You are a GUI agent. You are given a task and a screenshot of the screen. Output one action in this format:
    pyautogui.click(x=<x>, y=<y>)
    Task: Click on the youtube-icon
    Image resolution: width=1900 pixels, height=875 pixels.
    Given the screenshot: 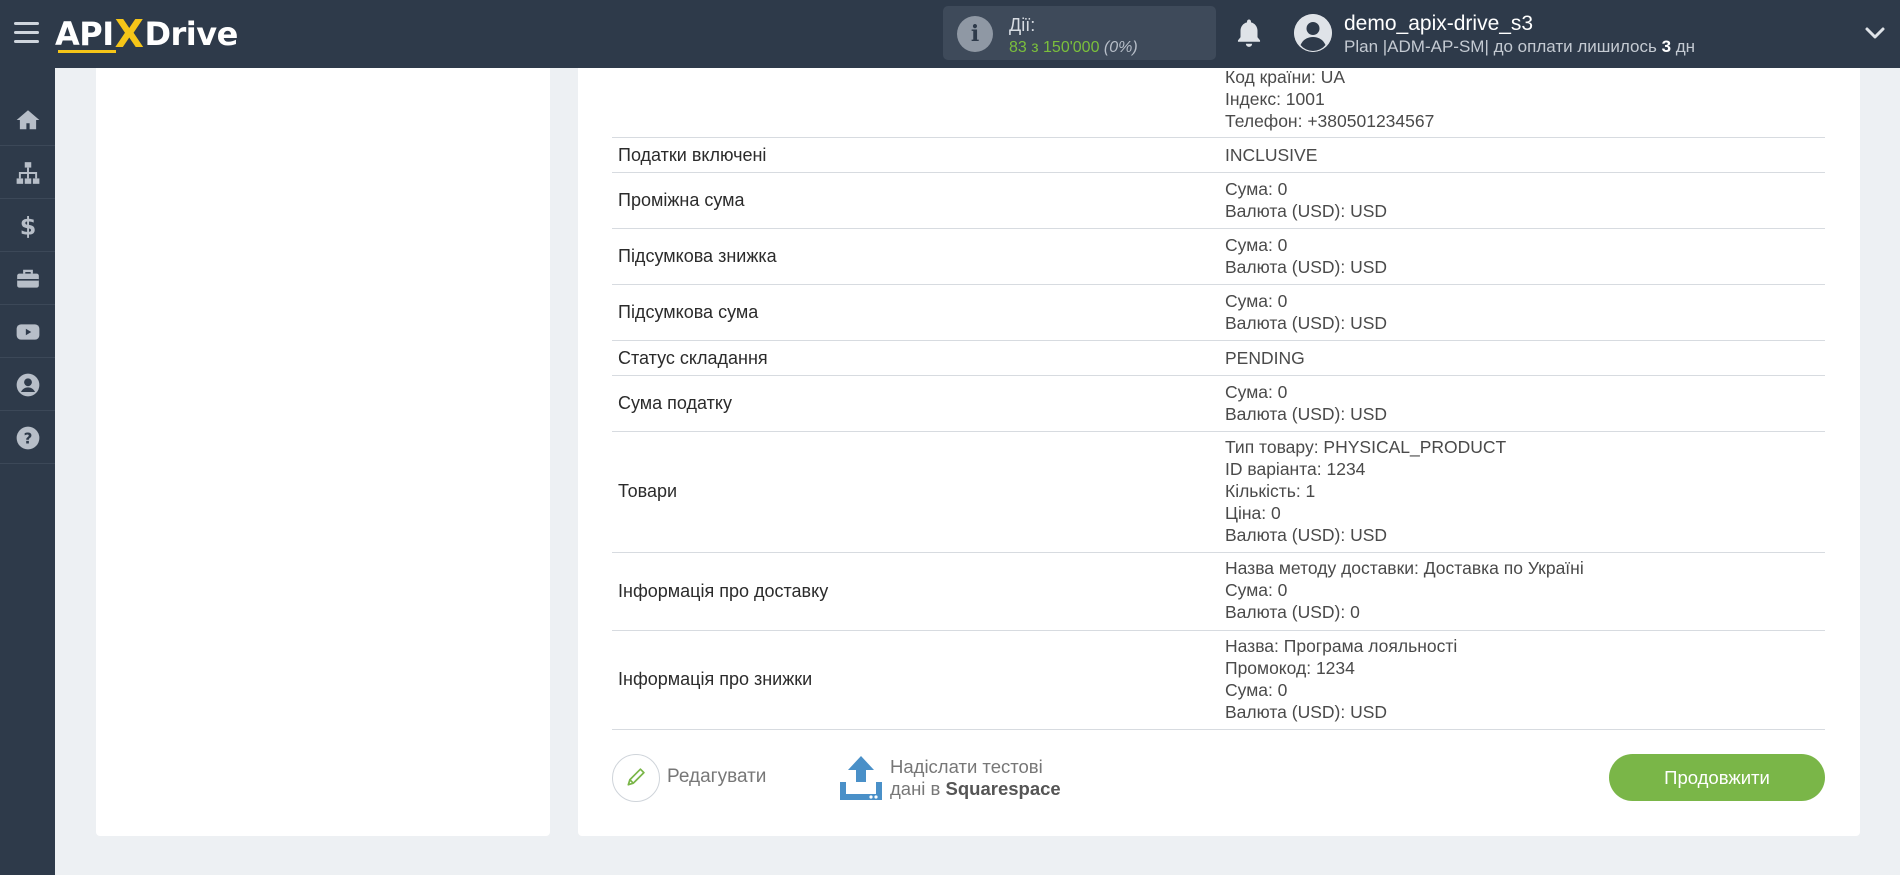 What is the action you would take?
    pyautogui.click(x=27, y=331)
    